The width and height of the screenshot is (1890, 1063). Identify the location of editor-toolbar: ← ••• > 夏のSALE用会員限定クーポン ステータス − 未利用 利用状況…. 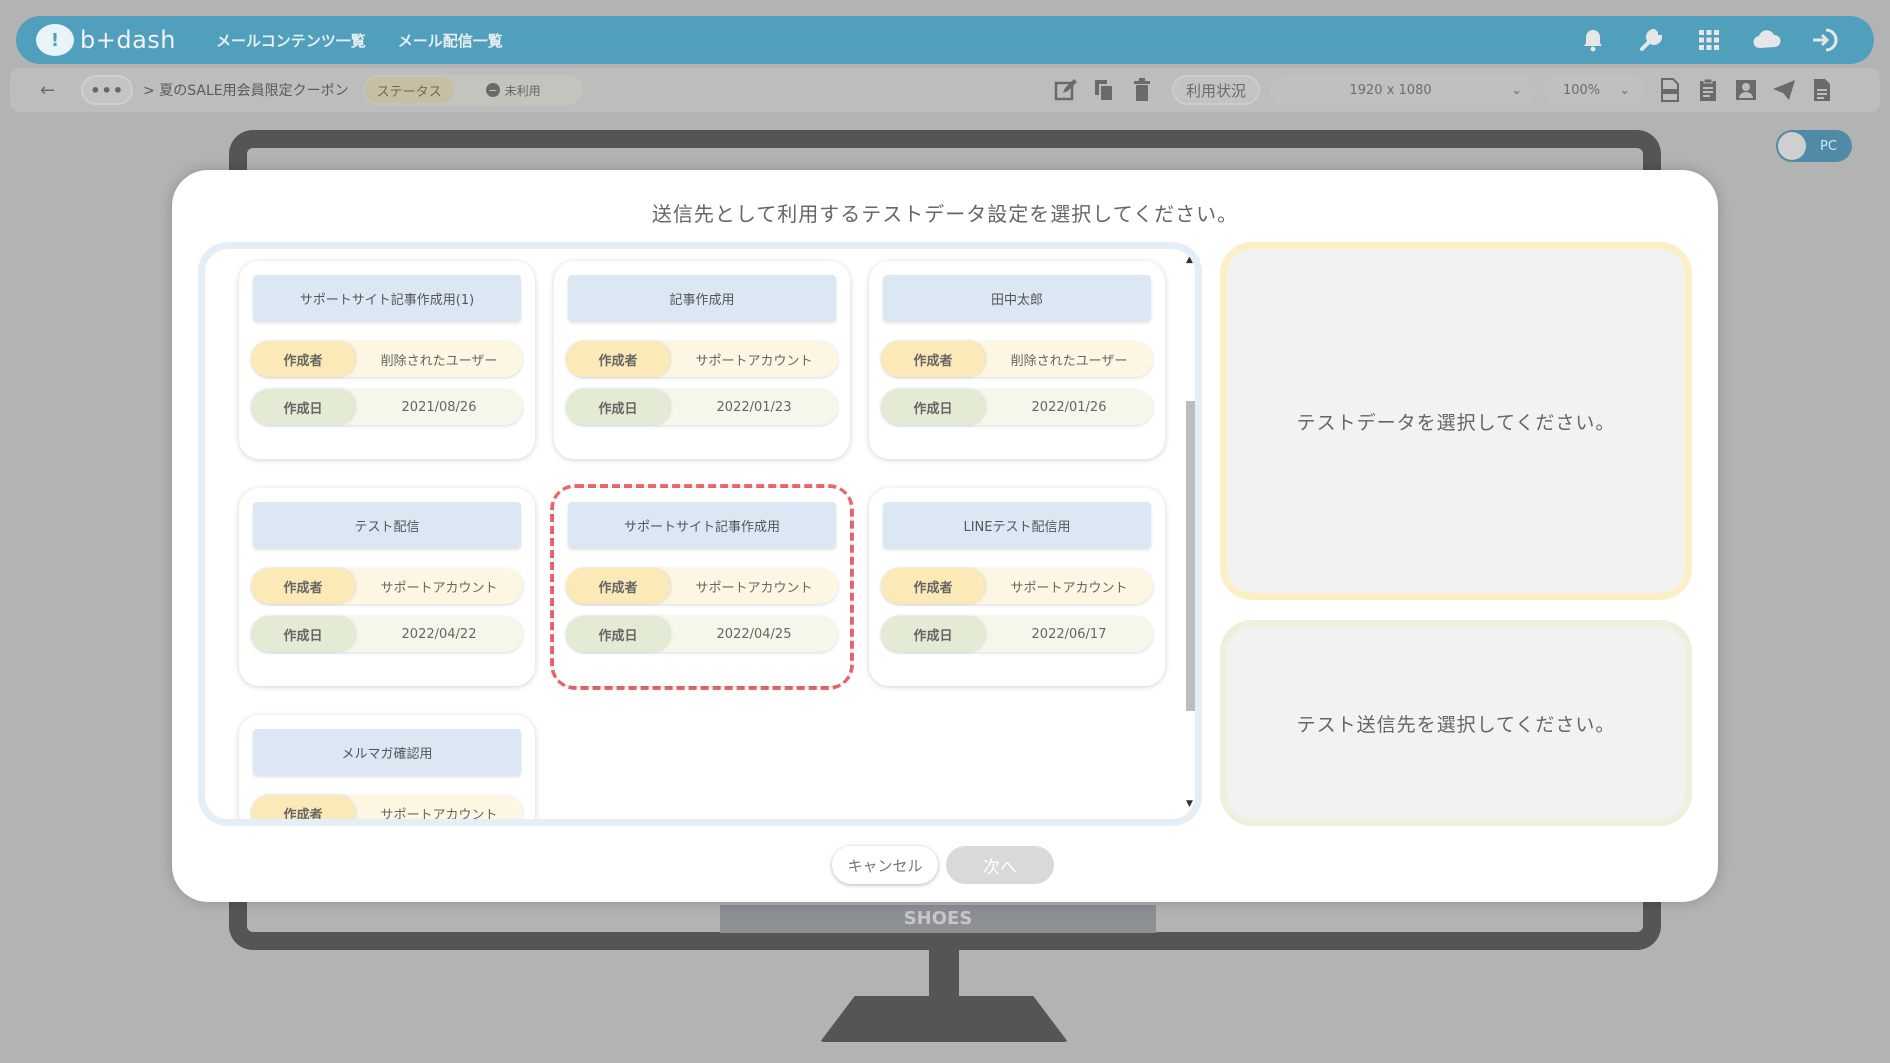
(945, 90).